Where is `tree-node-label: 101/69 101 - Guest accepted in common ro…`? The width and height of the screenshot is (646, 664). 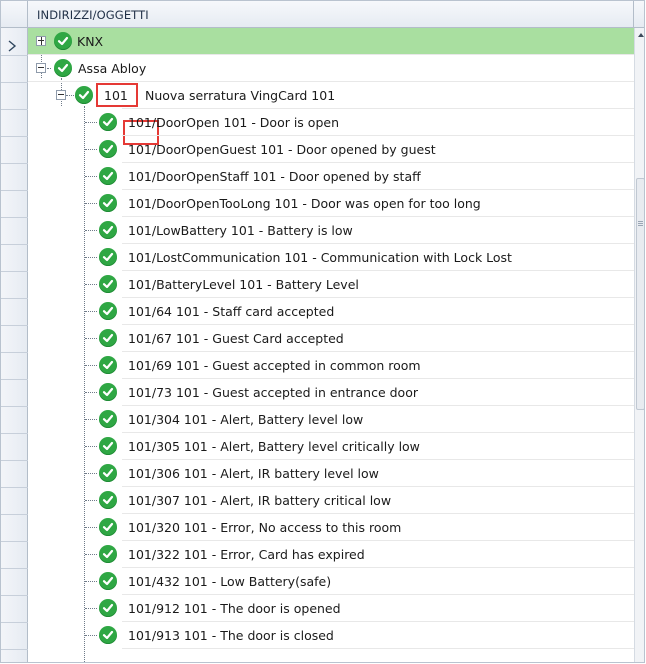 tree-node-label: 101/69 101 - Guest accepted in common ro… is located at coordinates (274, 365).